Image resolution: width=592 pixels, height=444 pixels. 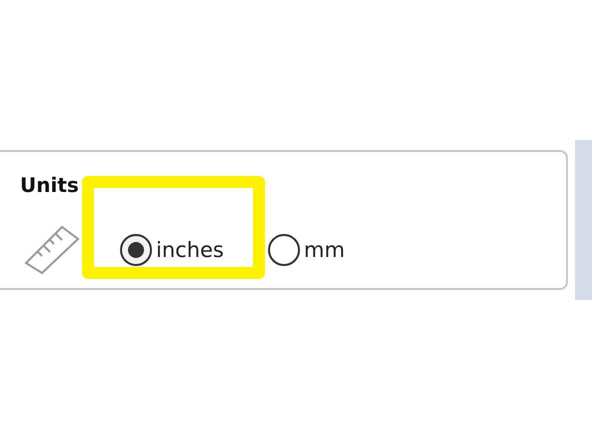 I want to click on option-label: mm, so click(x=324, y=250).